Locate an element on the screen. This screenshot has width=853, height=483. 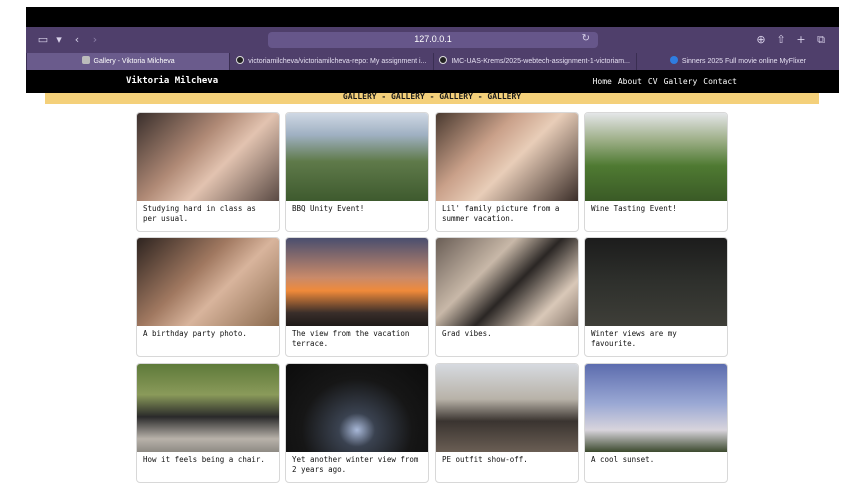
site-brand: Viktoria Milcheva is located at coordinates (172, 81).